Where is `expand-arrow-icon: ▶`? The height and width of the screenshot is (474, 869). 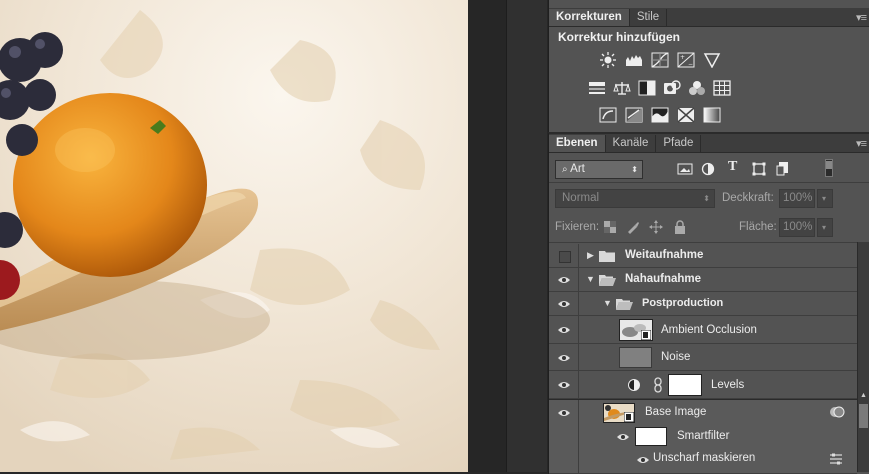 expand-arrow-icon: ▶ is located at coordinates (590, 255).